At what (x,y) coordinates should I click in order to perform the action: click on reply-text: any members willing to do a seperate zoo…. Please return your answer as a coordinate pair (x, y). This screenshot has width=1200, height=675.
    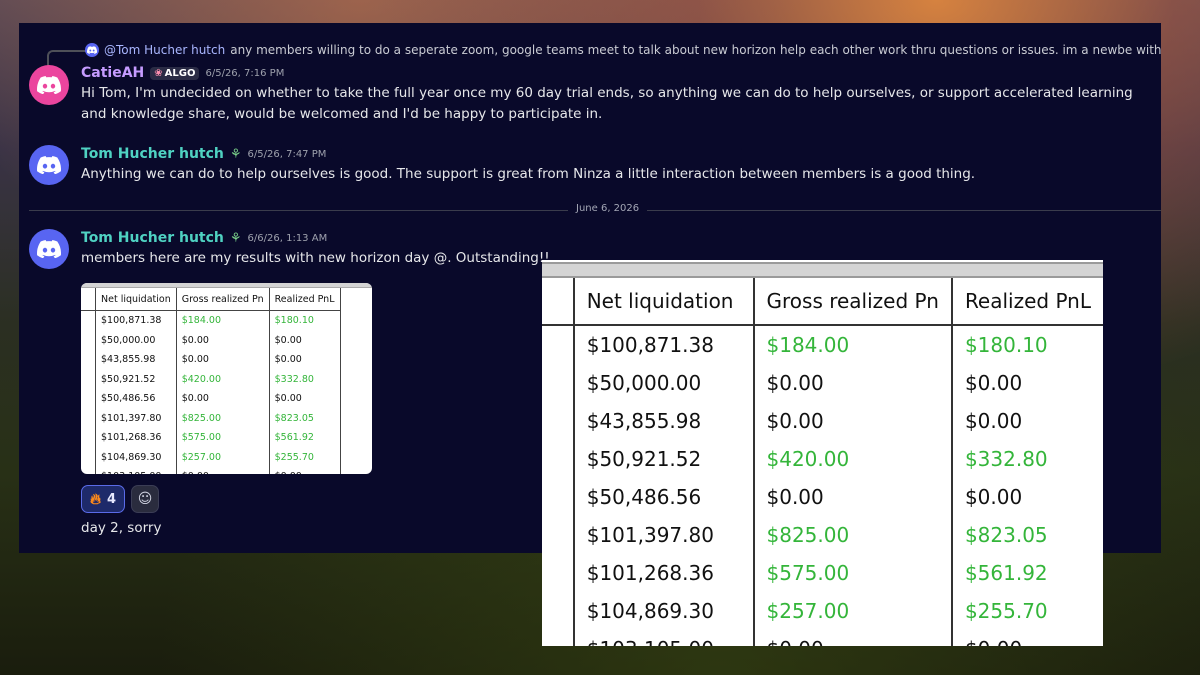
    Looking at the image, I should click on (695, 50).